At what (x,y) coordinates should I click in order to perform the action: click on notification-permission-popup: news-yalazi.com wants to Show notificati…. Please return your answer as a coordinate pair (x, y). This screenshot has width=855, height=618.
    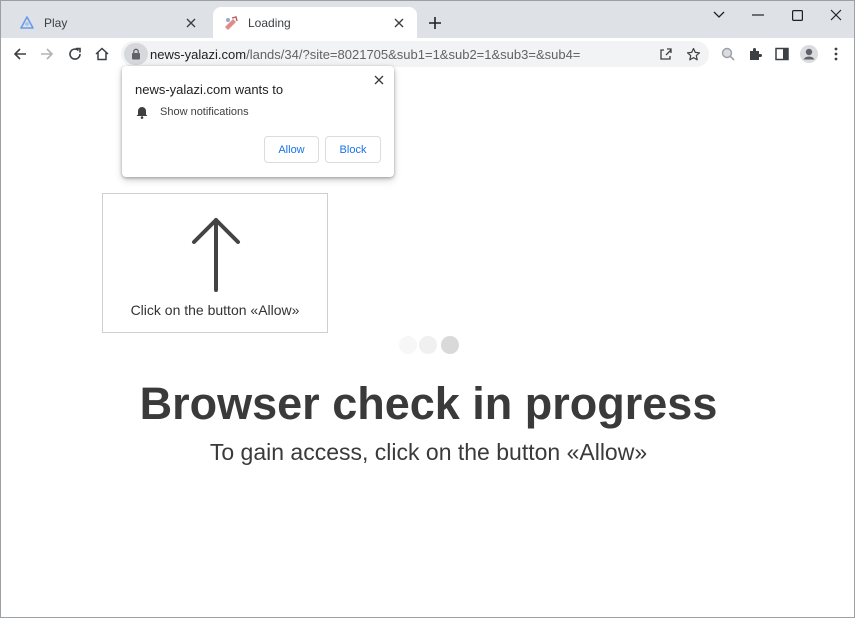
    Looking at the image, I should click on (258, 121).